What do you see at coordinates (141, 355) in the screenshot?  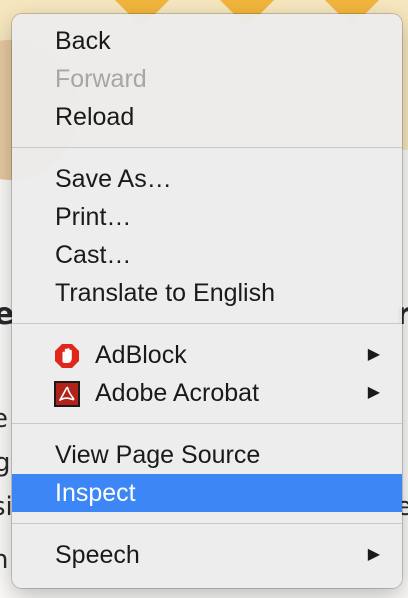 I see `menu-item-label: AdBlock` at bounding box center [141, 355].